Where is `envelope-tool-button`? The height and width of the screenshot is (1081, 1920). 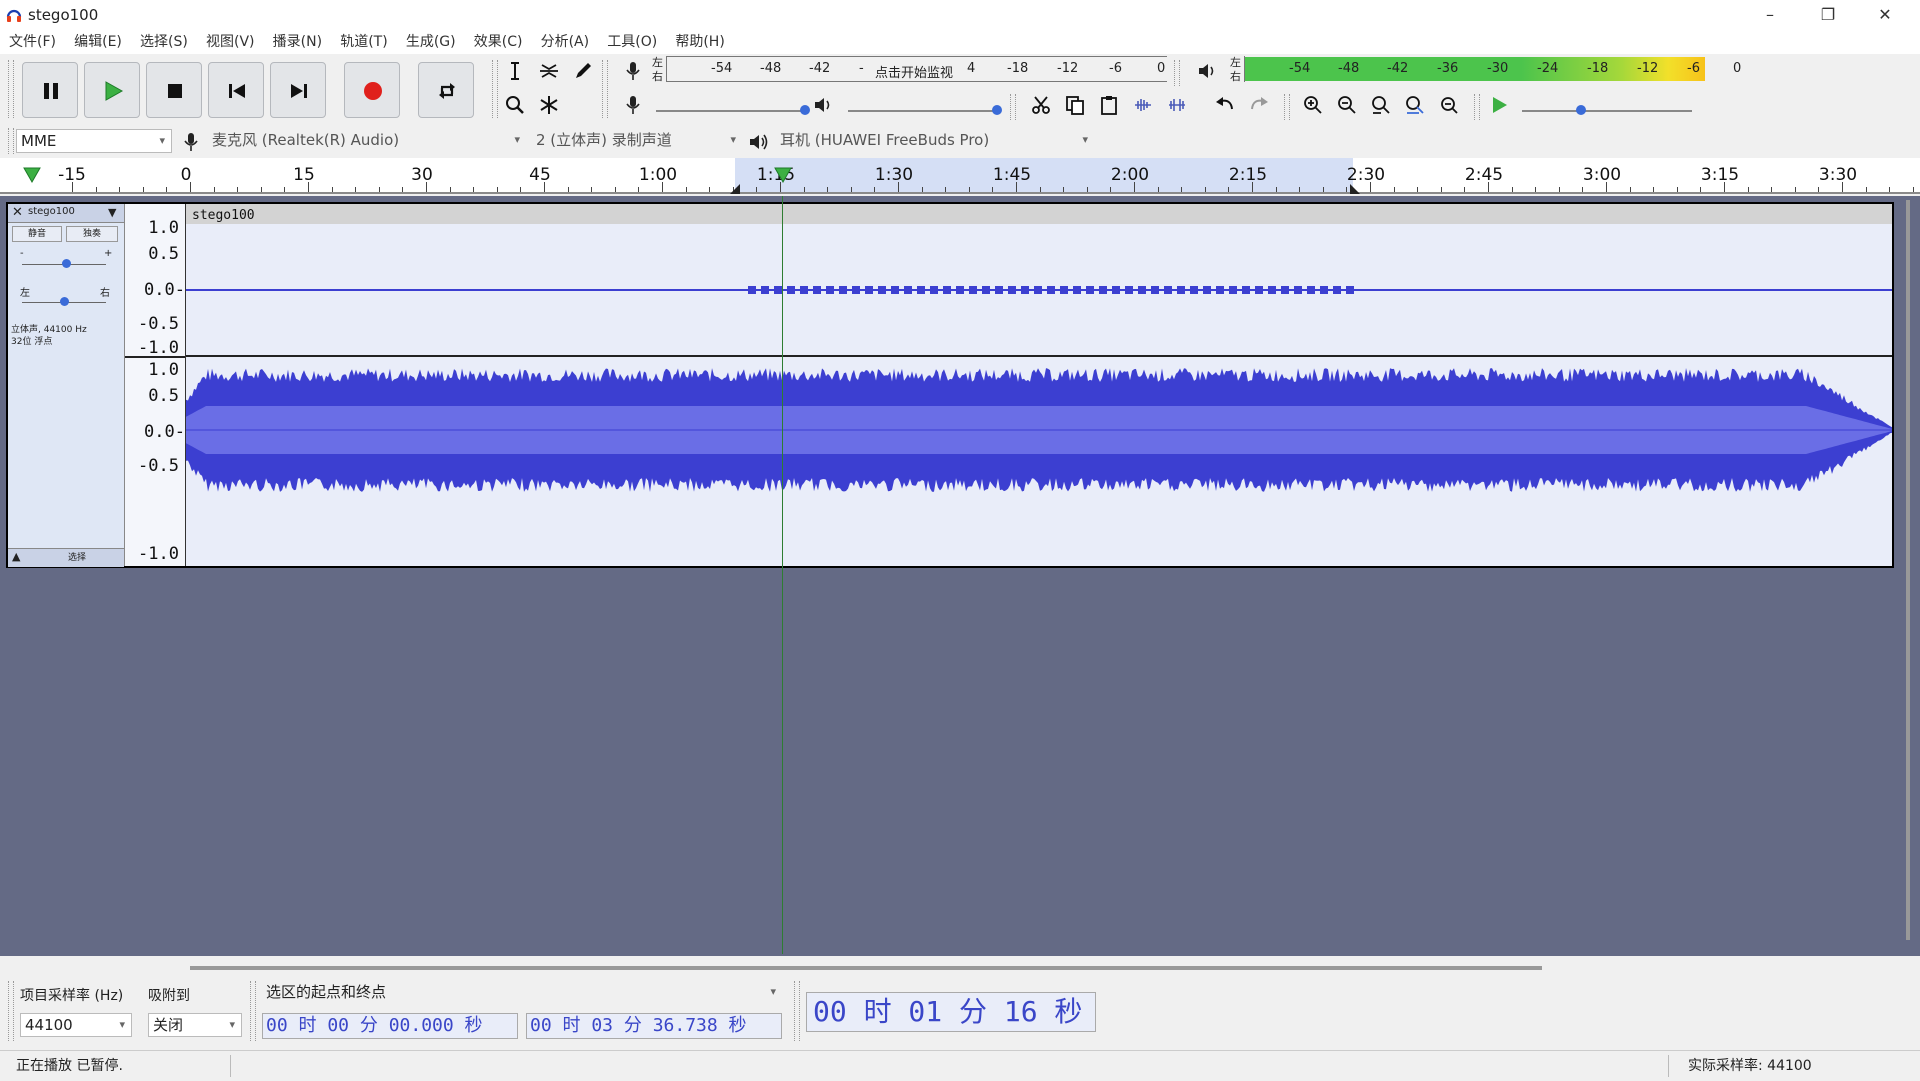 envelope-tool-button is located at coordinates (549, 71).